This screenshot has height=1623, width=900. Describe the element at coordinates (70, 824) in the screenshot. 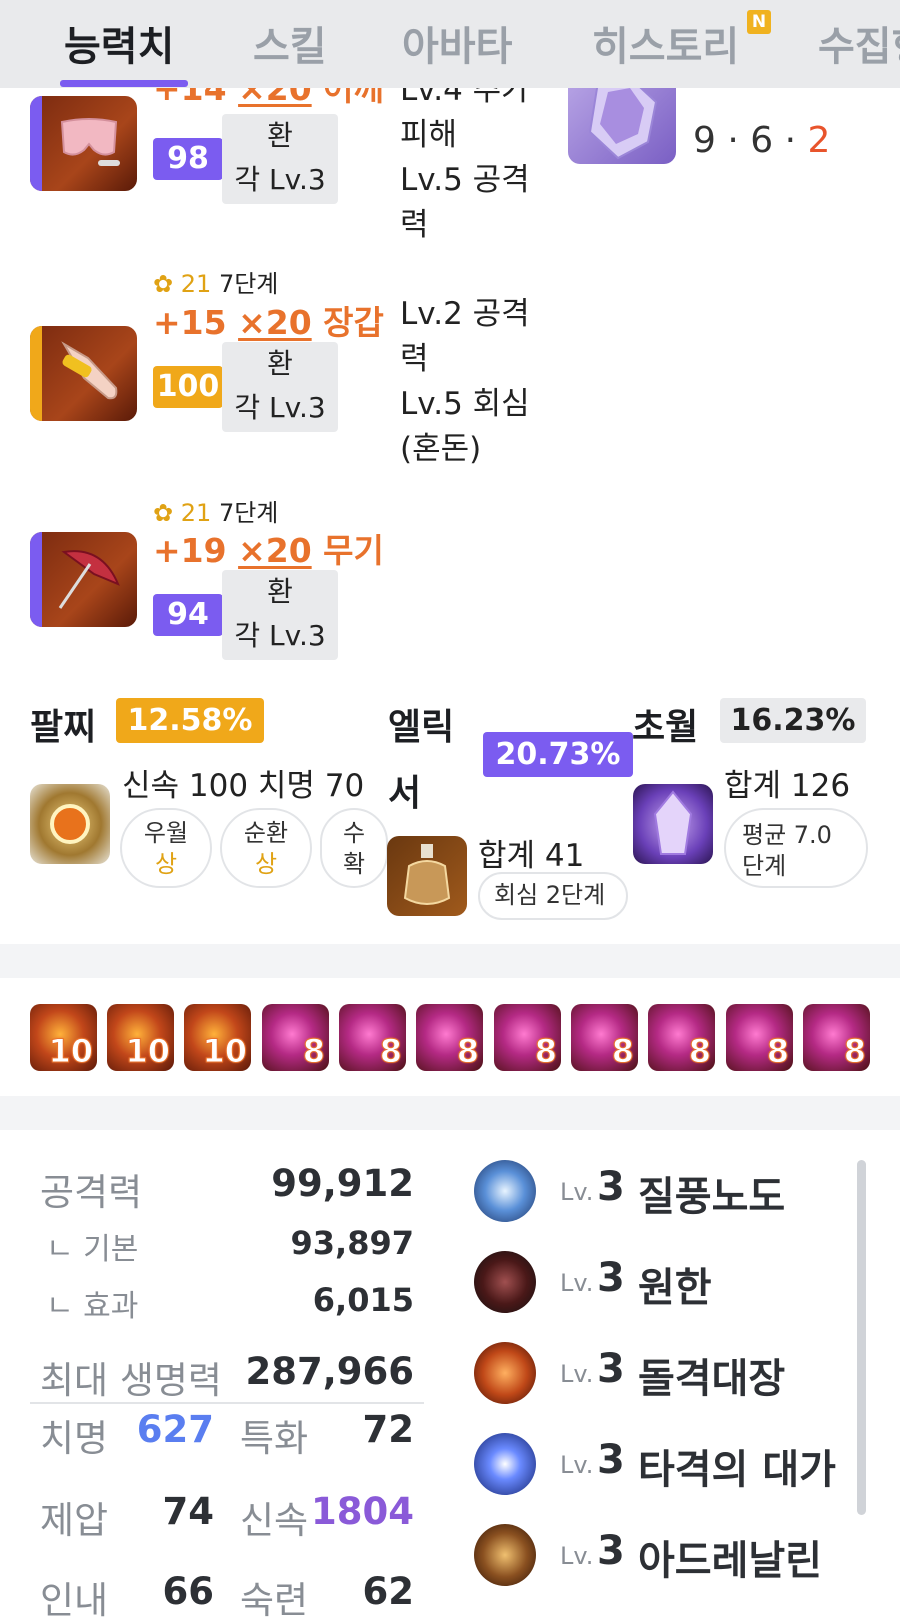

I see `bracelet-item-icon` at that location.